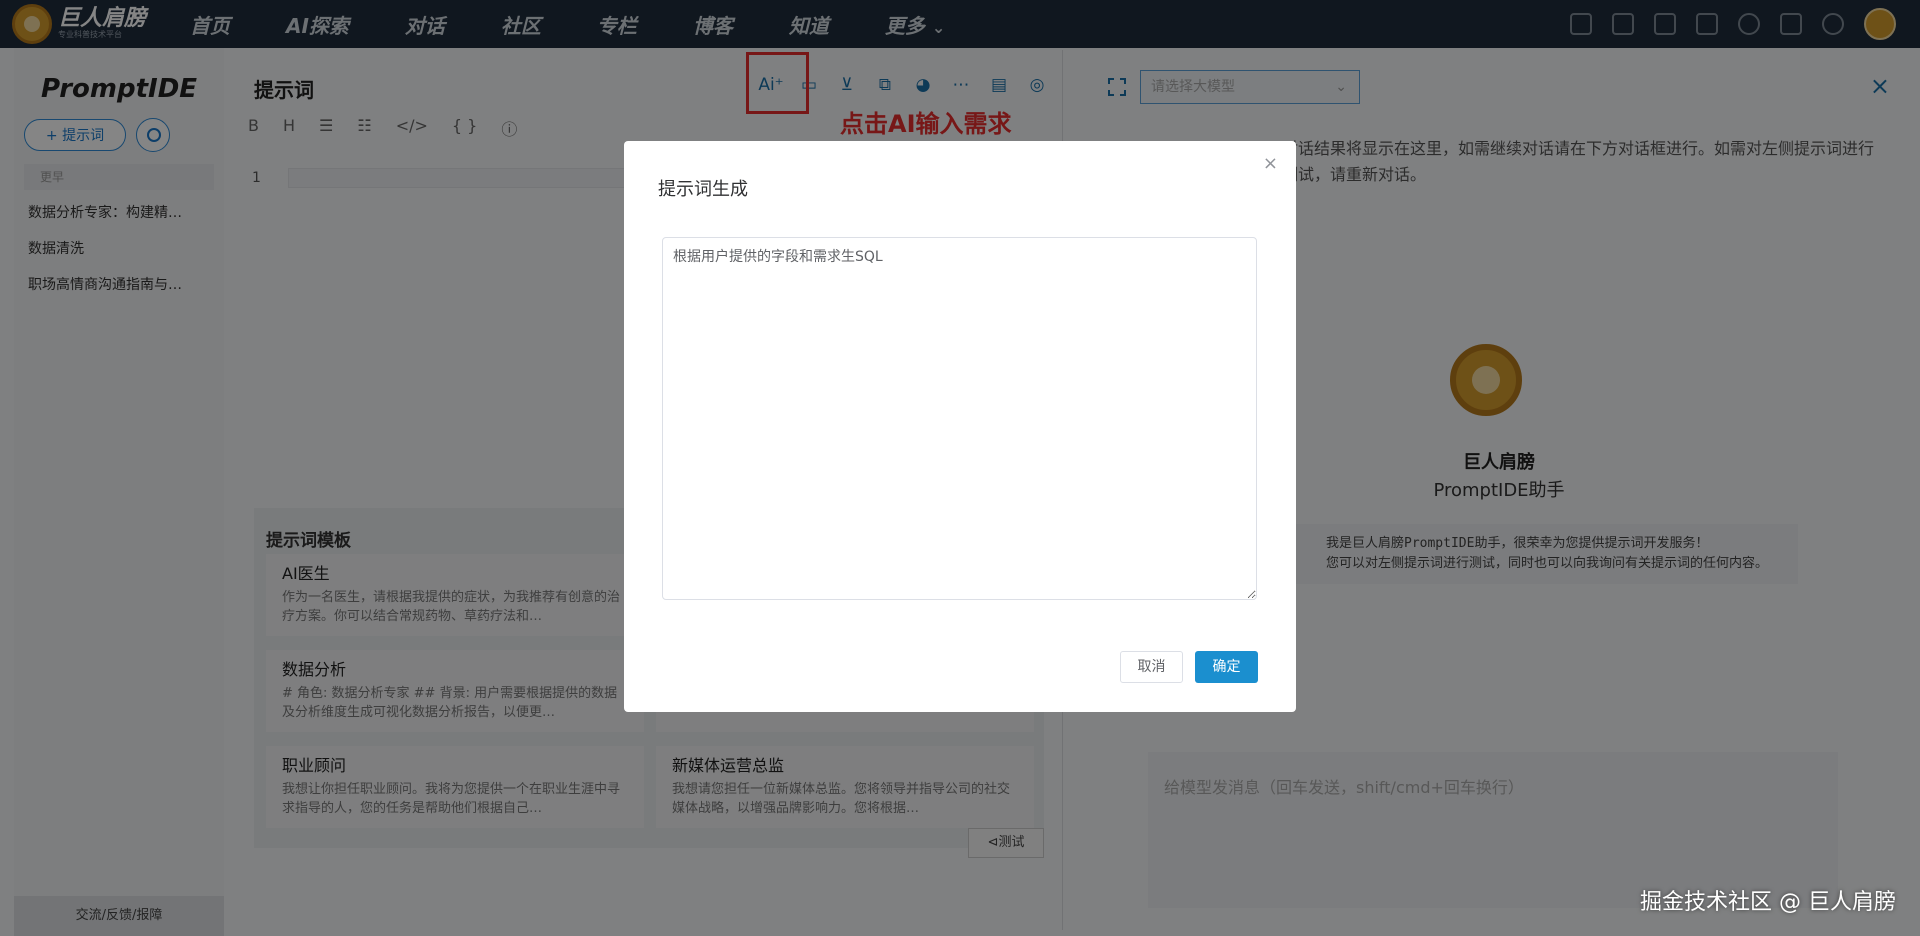 The image size is (1920, 936). What do you see at coordinates (703, 189) in the screenshot?
I see `dialog-title: 提示词生成` at bounding box center [703, 189].